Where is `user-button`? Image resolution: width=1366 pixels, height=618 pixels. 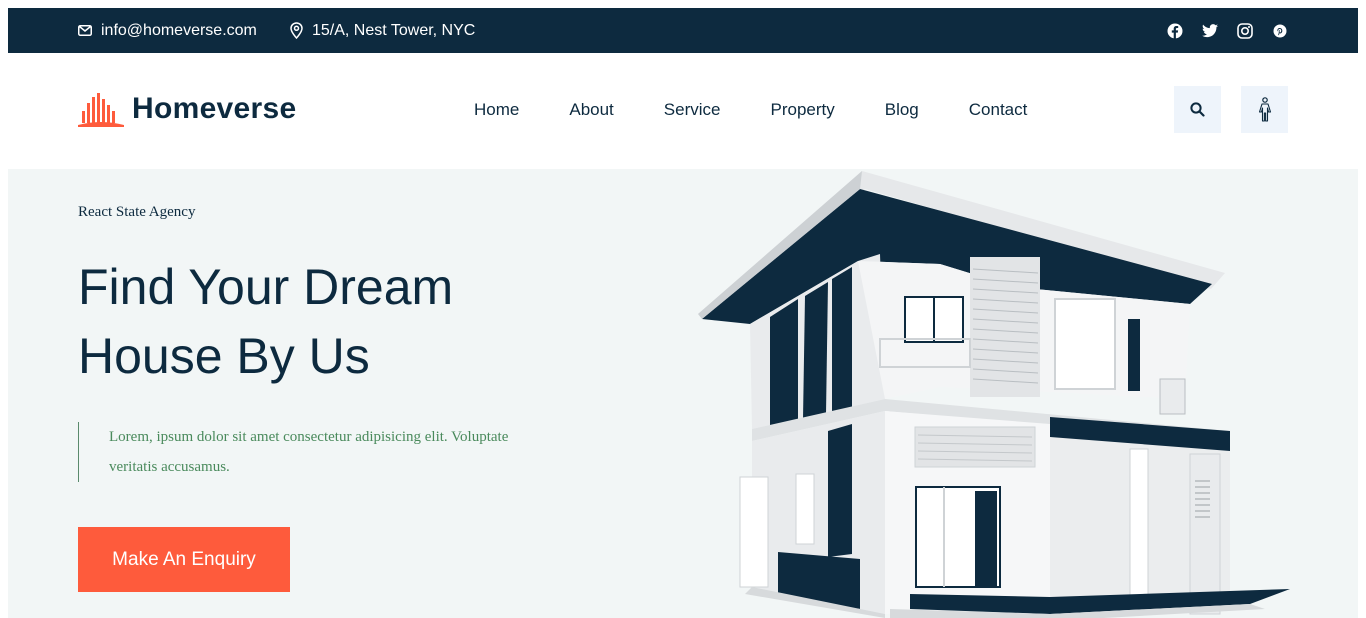
user-button is located at coordinates (1264, 109).